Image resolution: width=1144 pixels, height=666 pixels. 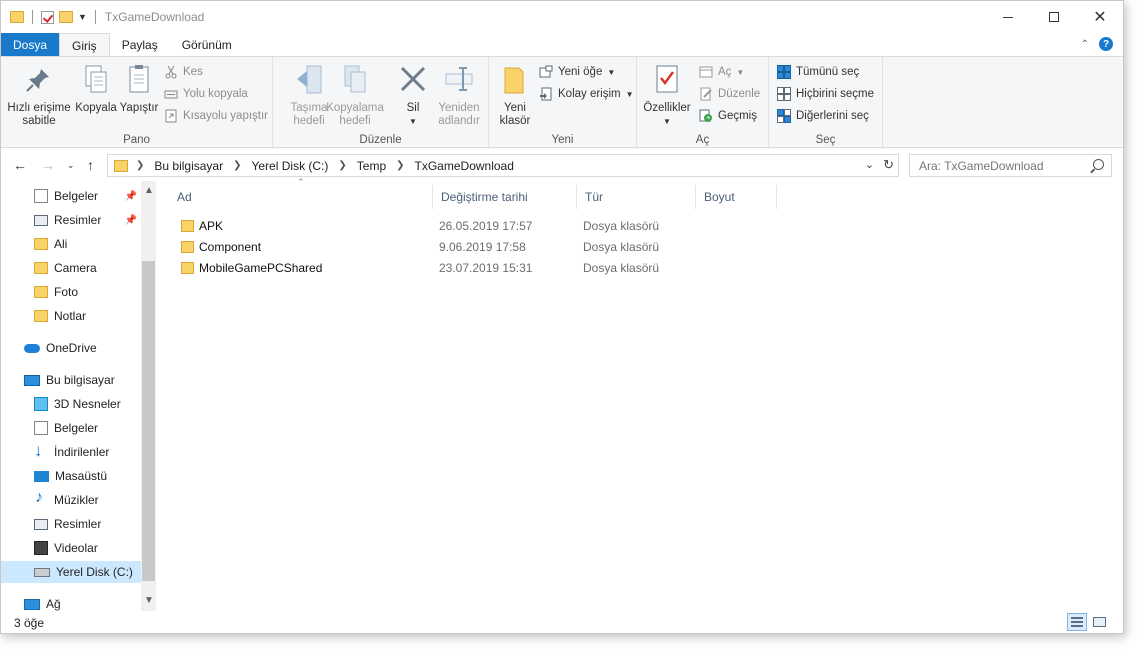 I want to click on column-header-size: Boyut, so click(x=736, y=197).